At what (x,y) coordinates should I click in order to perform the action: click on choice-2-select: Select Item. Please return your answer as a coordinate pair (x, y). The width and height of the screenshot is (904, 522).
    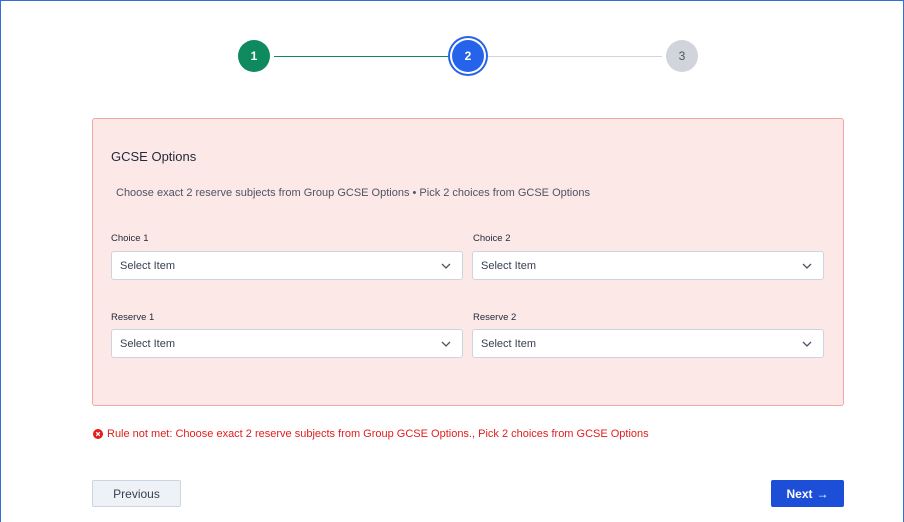
    Looking at the image, I should click on (648, 265).